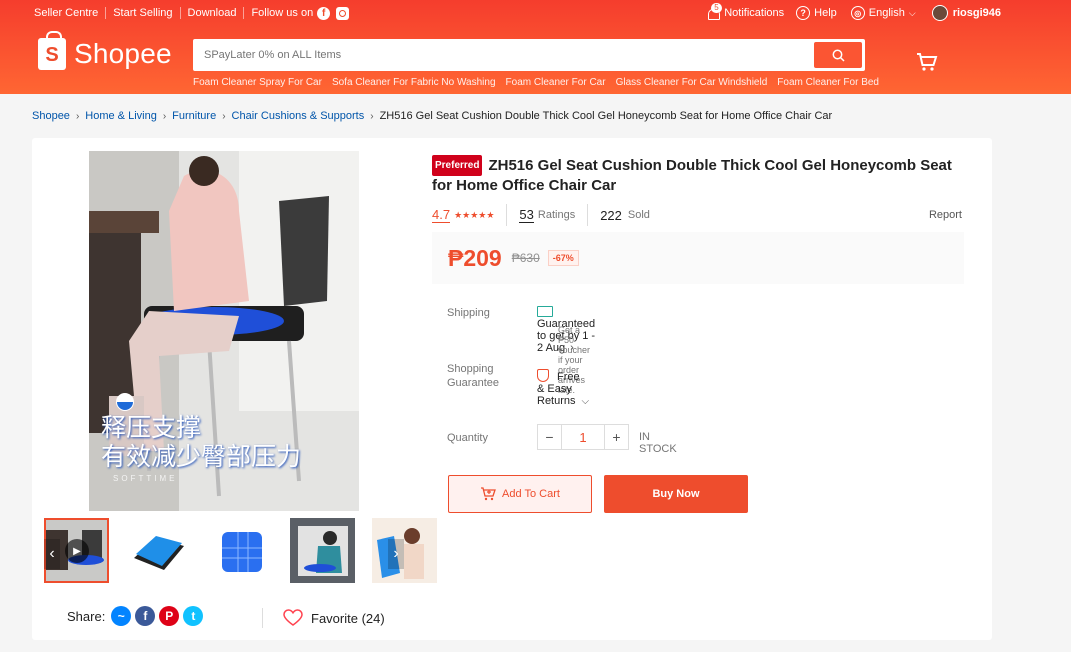  Describe the element at coordinates (473, 376) in the screenshot. I see `shopping-guarantee-label: Shopping Guarantee` at that location.